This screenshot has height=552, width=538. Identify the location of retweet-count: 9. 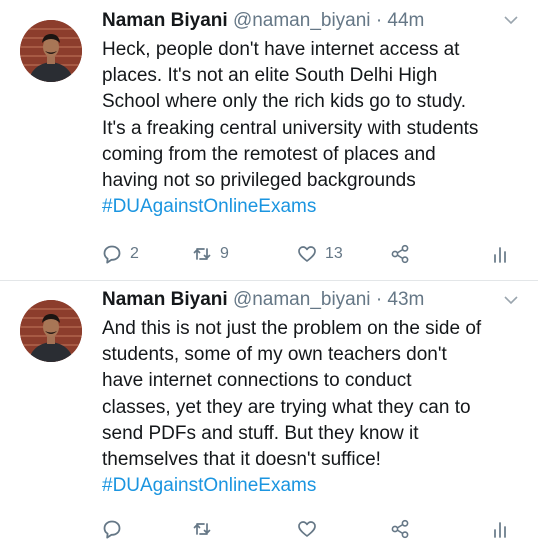
(224, 253).